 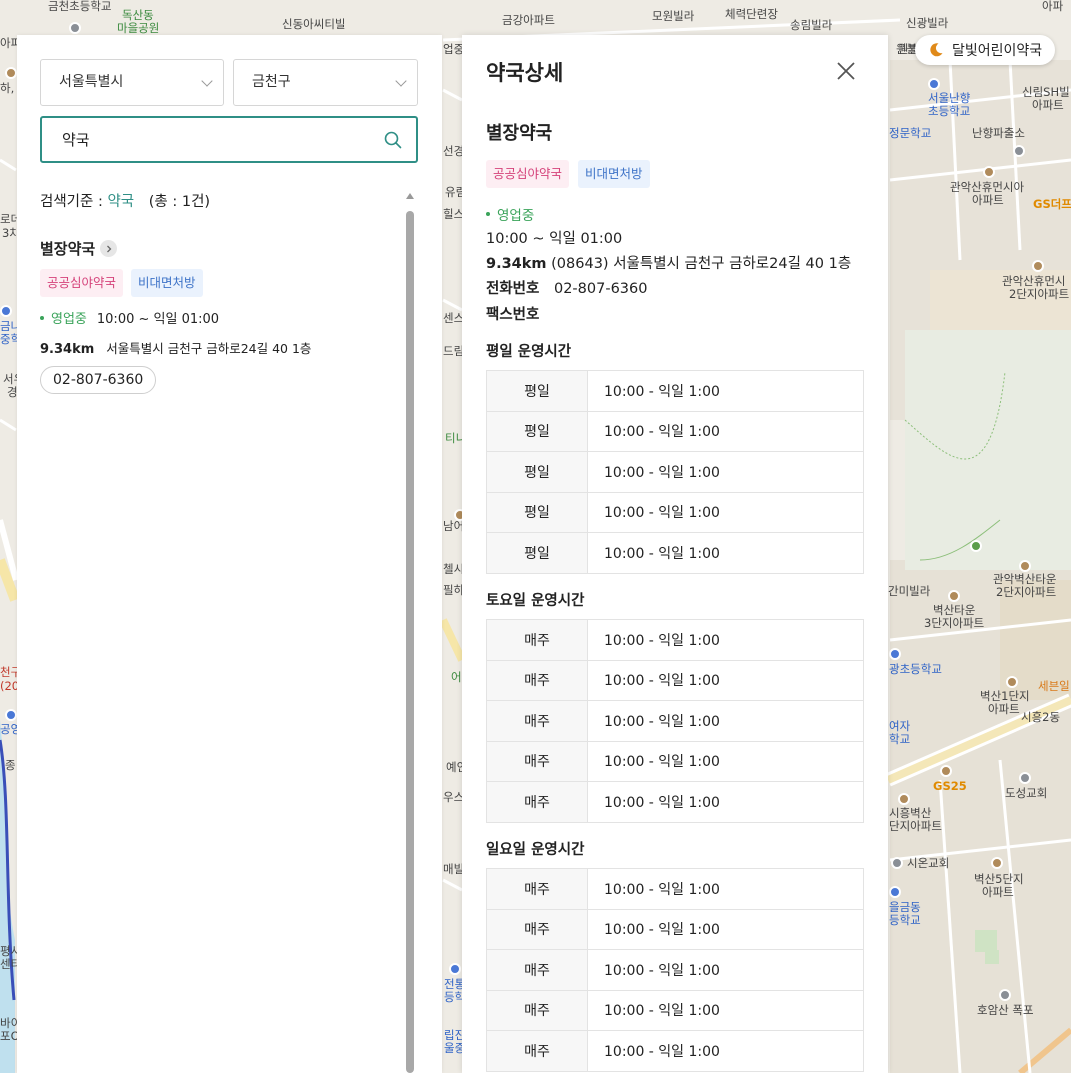 I want to click on city-select-value: 서울특별시, so click(x=91, y=82).